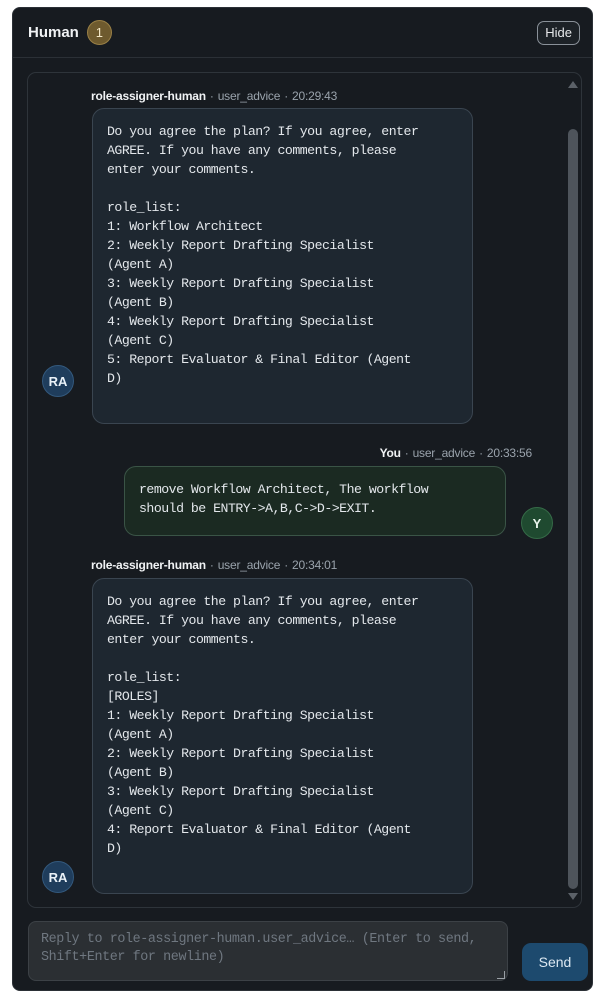 The height and width of the screenshot is (992, 595). I want to click on scroll-up-arrow-icon, so click(573, 84).